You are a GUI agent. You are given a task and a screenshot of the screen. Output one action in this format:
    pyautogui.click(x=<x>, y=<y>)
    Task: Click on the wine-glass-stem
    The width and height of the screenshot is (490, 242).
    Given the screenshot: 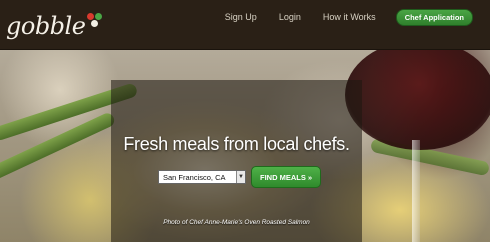 What is the action you would take?
    pyautogui.click(x=416, y=191)
    